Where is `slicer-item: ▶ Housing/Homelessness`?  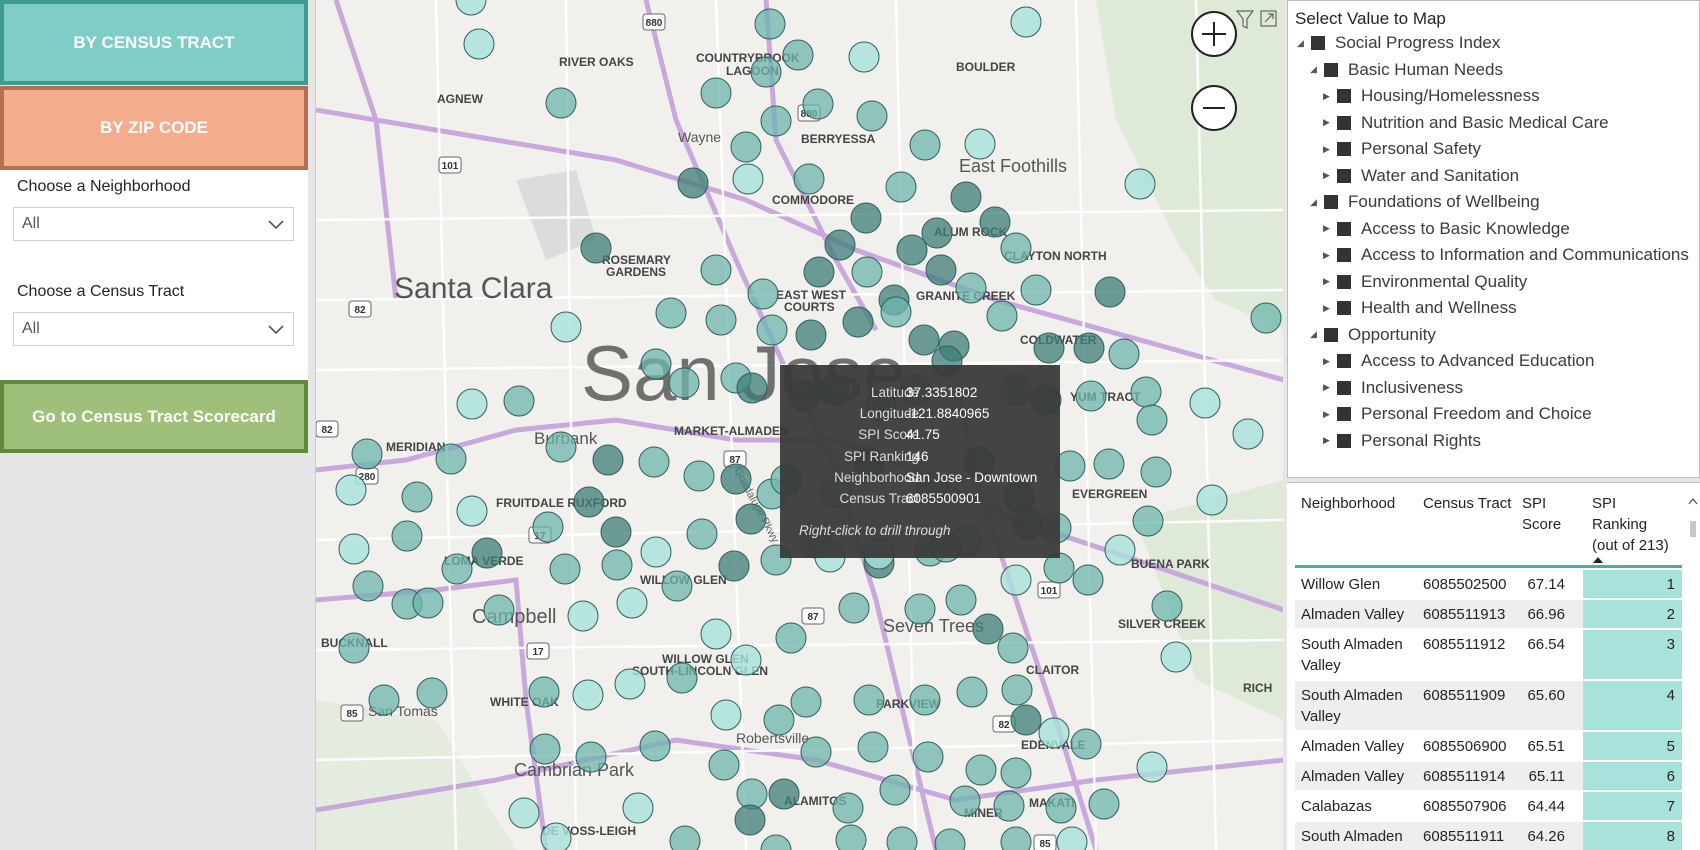
slicer-item: ▶ Housing/Homelessness is located at coordinates (1431, 96).